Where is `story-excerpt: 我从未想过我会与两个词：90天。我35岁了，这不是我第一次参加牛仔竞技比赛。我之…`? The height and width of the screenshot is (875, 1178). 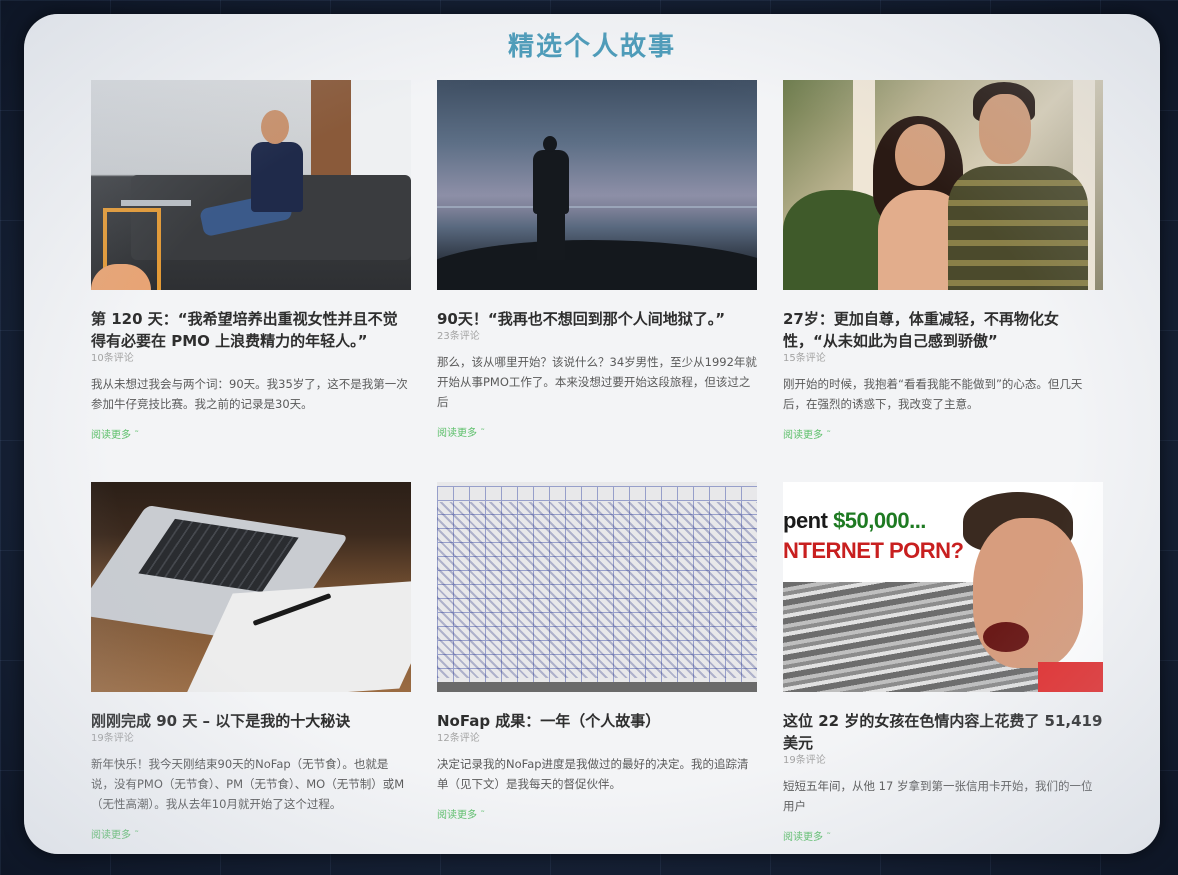
story-excerpt: 我从未想过我会与两个词：90天。我35岁了，这不是我第一次参加牛仔竞技比赛。我之… is located at coordinates (249, 394).